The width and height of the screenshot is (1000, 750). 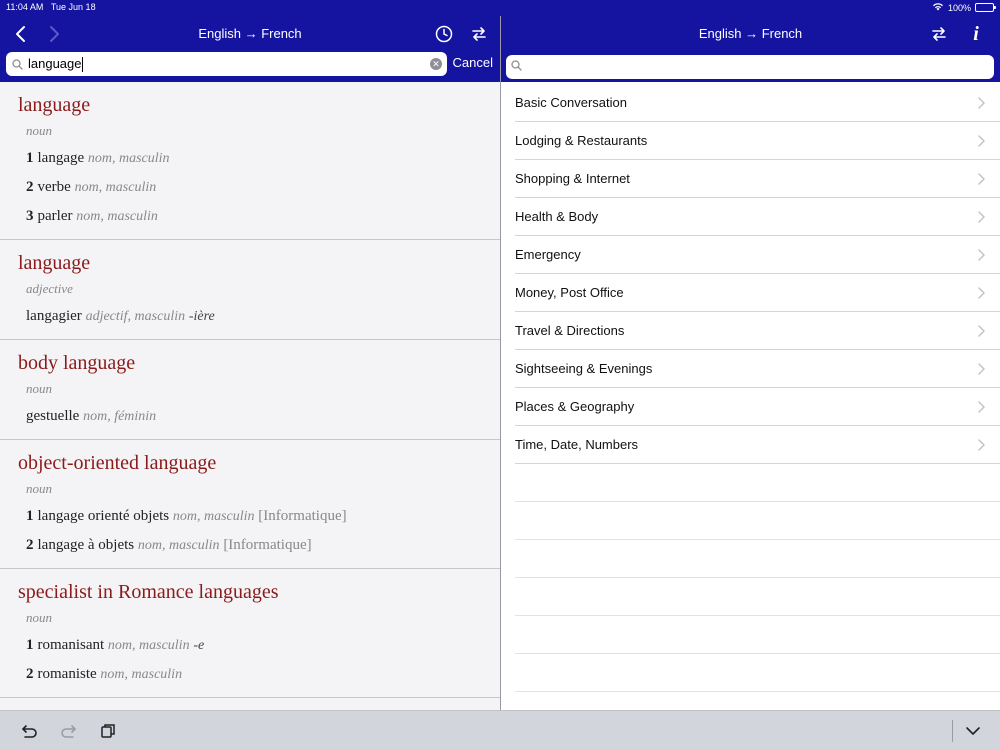 I want to click on left-nav-title: English → French, so click(x=250, y=33).